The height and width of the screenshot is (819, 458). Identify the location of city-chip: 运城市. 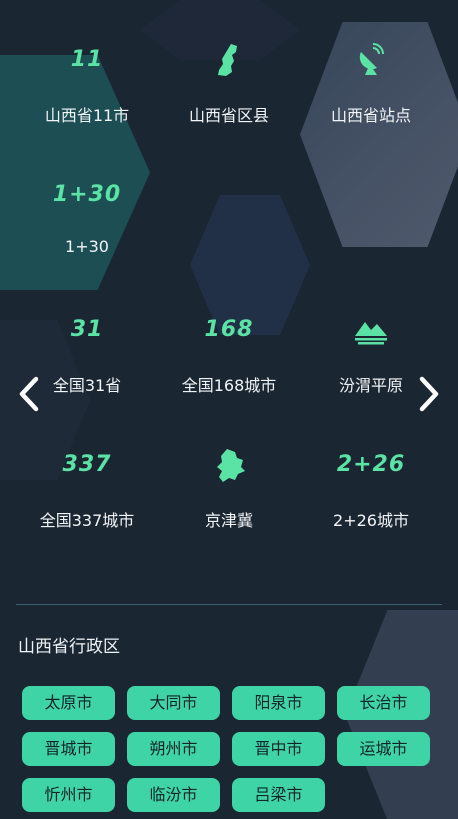
(383, 749).